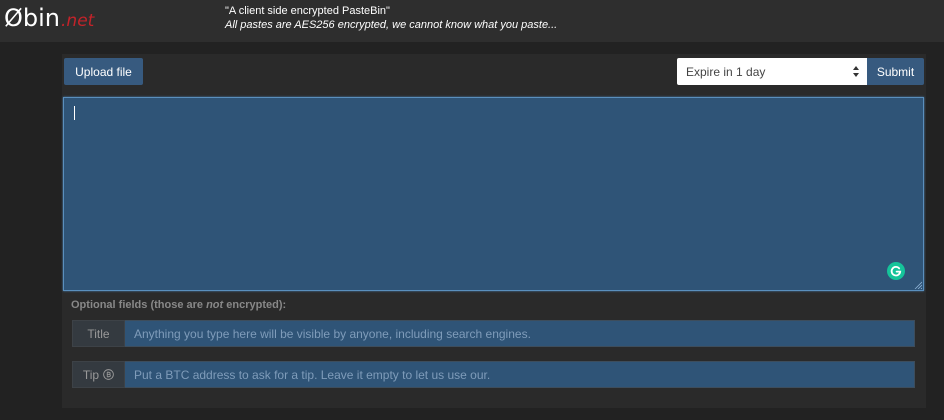 Image resolution: width=944 pixels, height=420 pixels. I want to click on optional-label-em: not, so click(215, 305).